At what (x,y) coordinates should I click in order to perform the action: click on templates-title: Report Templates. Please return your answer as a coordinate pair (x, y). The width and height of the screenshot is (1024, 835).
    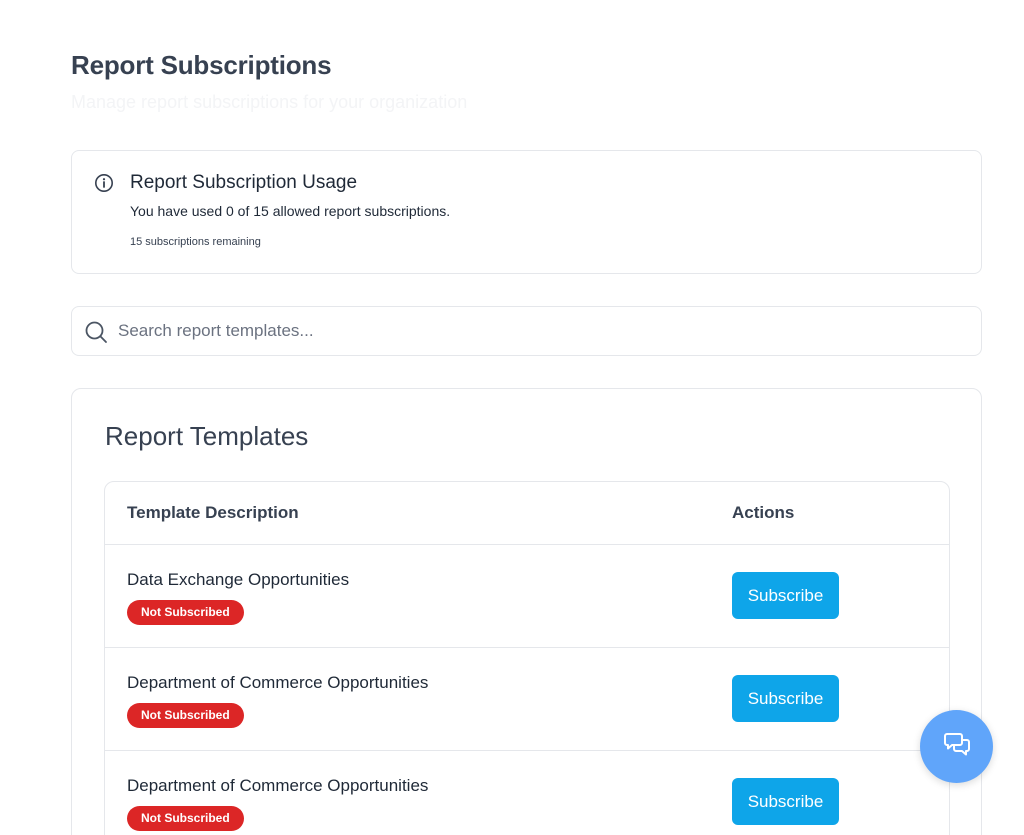
    Looking at the image, I should click on (207, 436).